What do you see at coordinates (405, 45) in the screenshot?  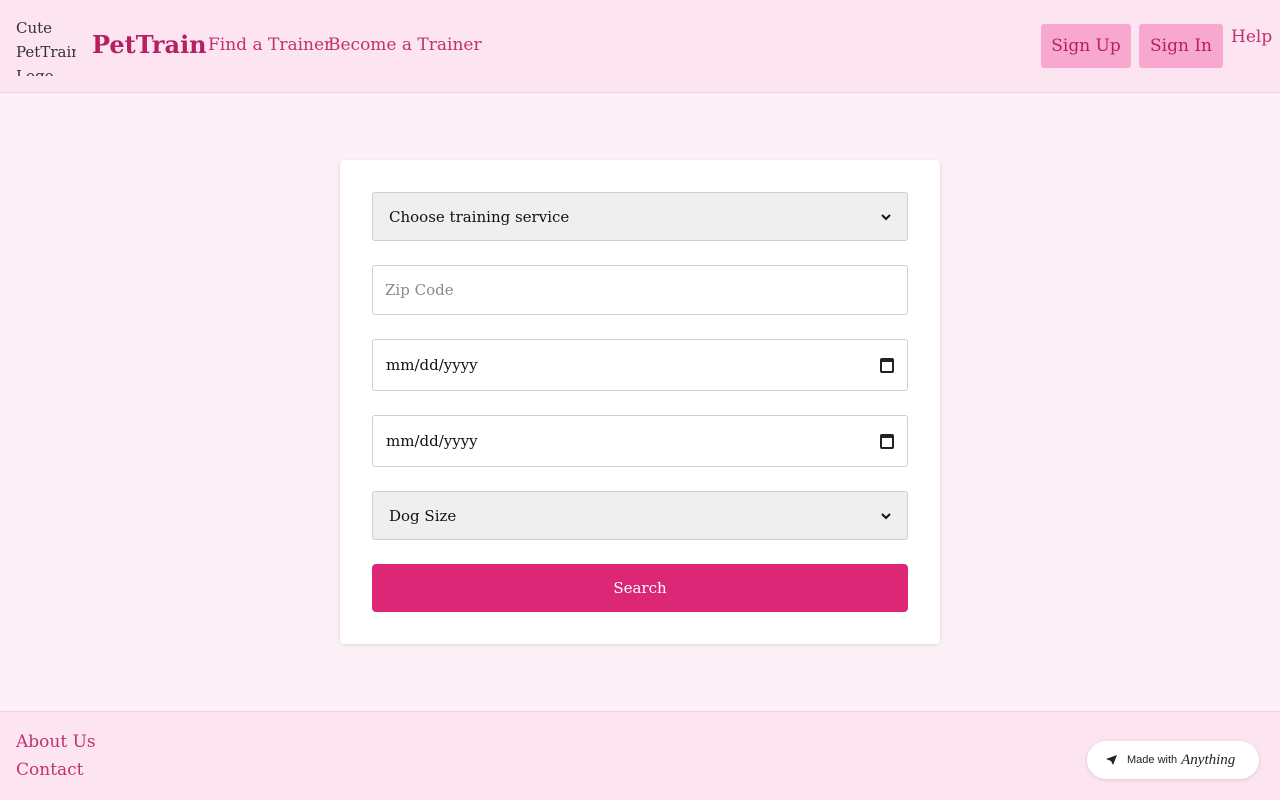 I see `nav-become-trainer: Become a Trainer` at bounding box center [405, 45].